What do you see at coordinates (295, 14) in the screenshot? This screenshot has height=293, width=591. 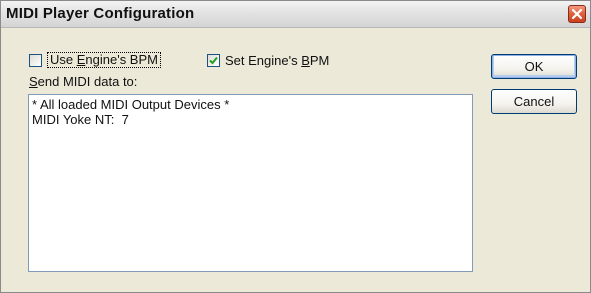 I see `title-bar: MIDI Player Configuration` at bounding box center [295, 14].